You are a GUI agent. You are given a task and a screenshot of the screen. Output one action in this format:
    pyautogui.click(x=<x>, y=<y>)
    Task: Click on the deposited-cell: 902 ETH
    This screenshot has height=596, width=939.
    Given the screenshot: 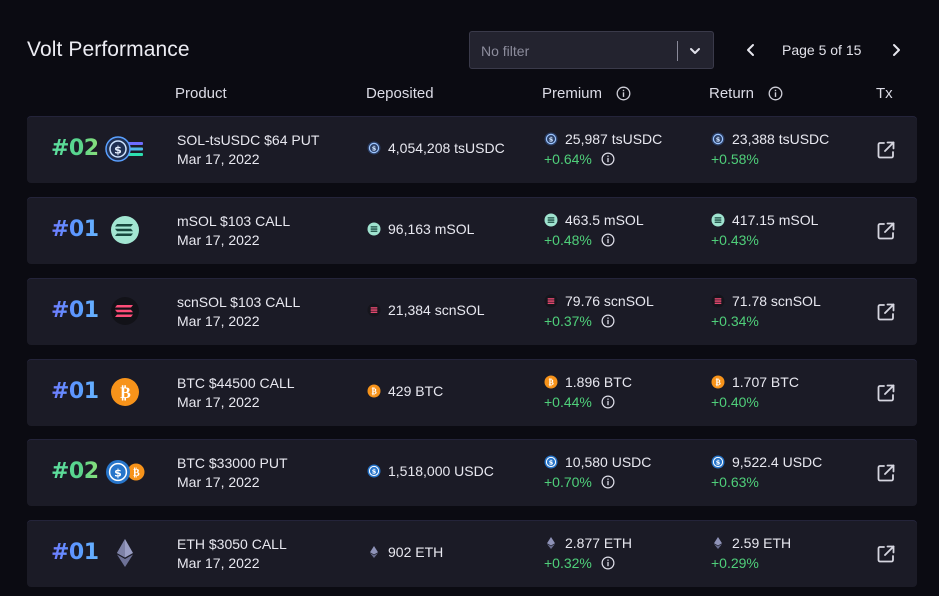 What is the action you would take?
    pyautogui.click(x=405, y=552)
    